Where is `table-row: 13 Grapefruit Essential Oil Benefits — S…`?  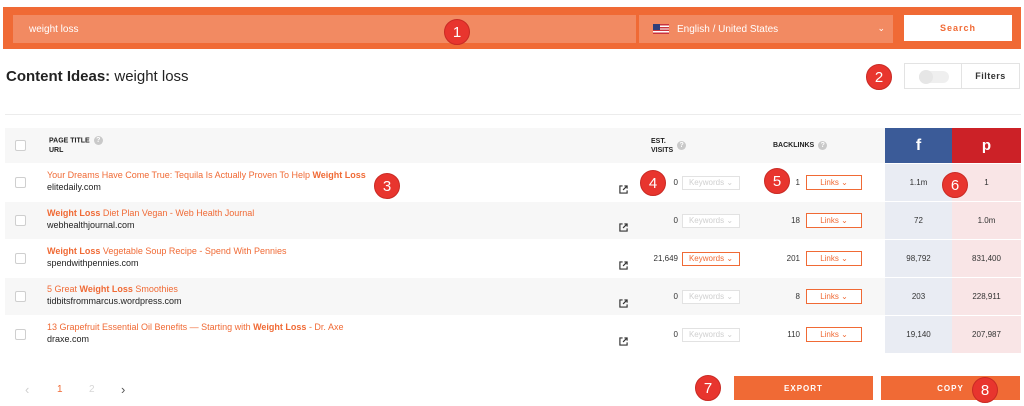
table-row: 13 Grapefruit Essential Oil Benefits — S… is located at coordinates (513, 334).